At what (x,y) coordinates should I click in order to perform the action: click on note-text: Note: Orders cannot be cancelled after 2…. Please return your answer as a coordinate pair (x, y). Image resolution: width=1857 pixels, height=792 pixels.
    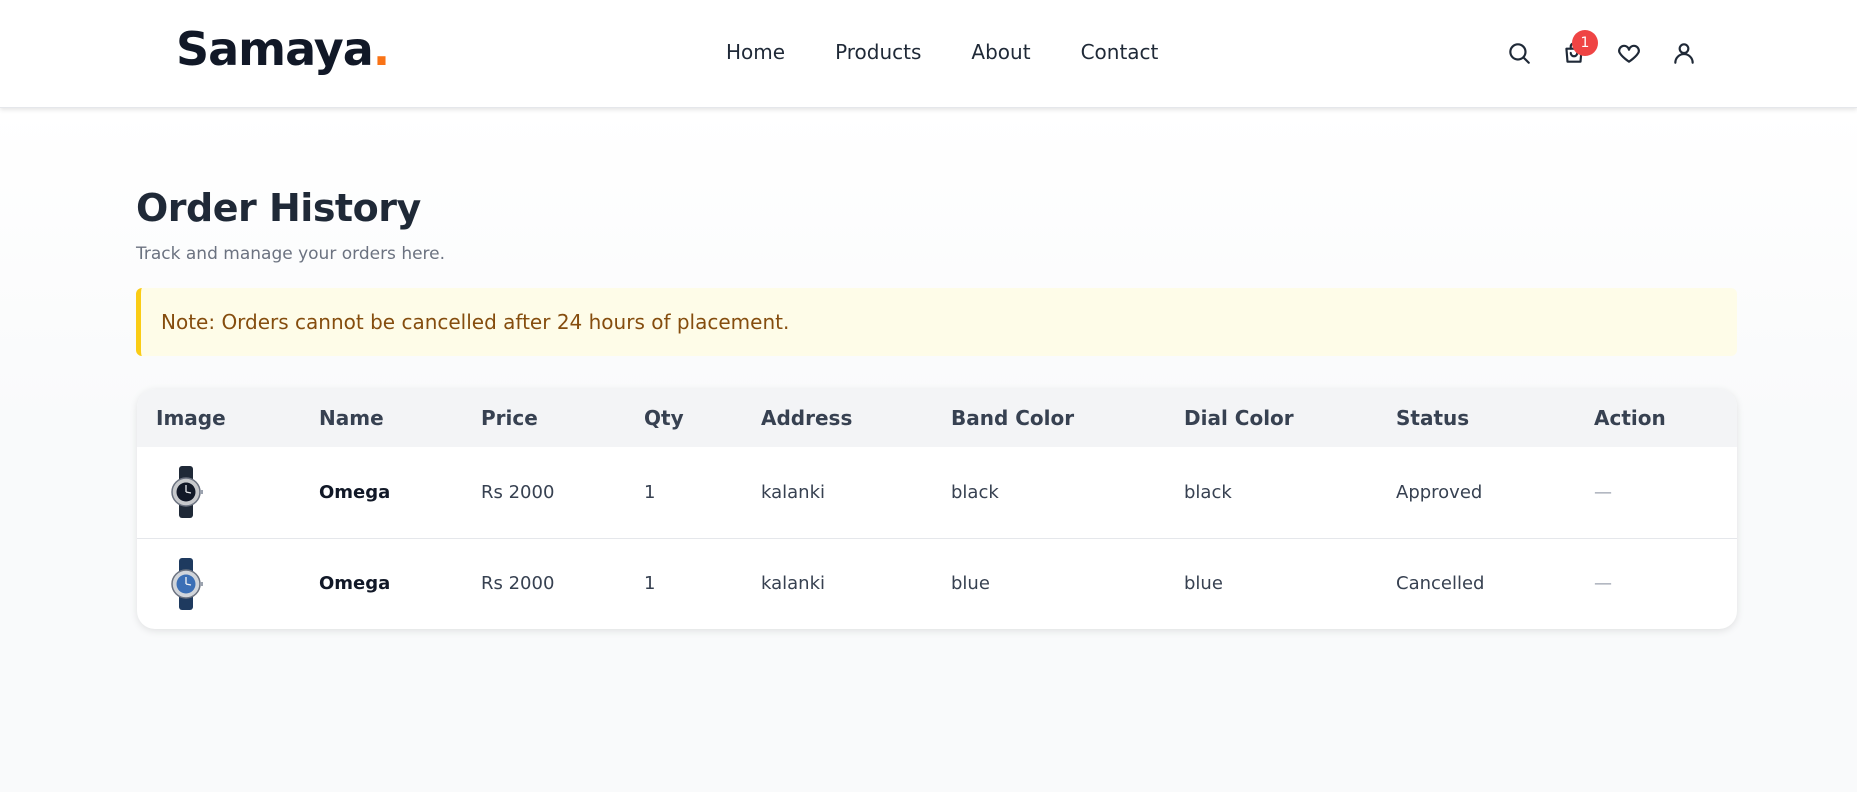
    Looking at the image, I should click on (475, 322).